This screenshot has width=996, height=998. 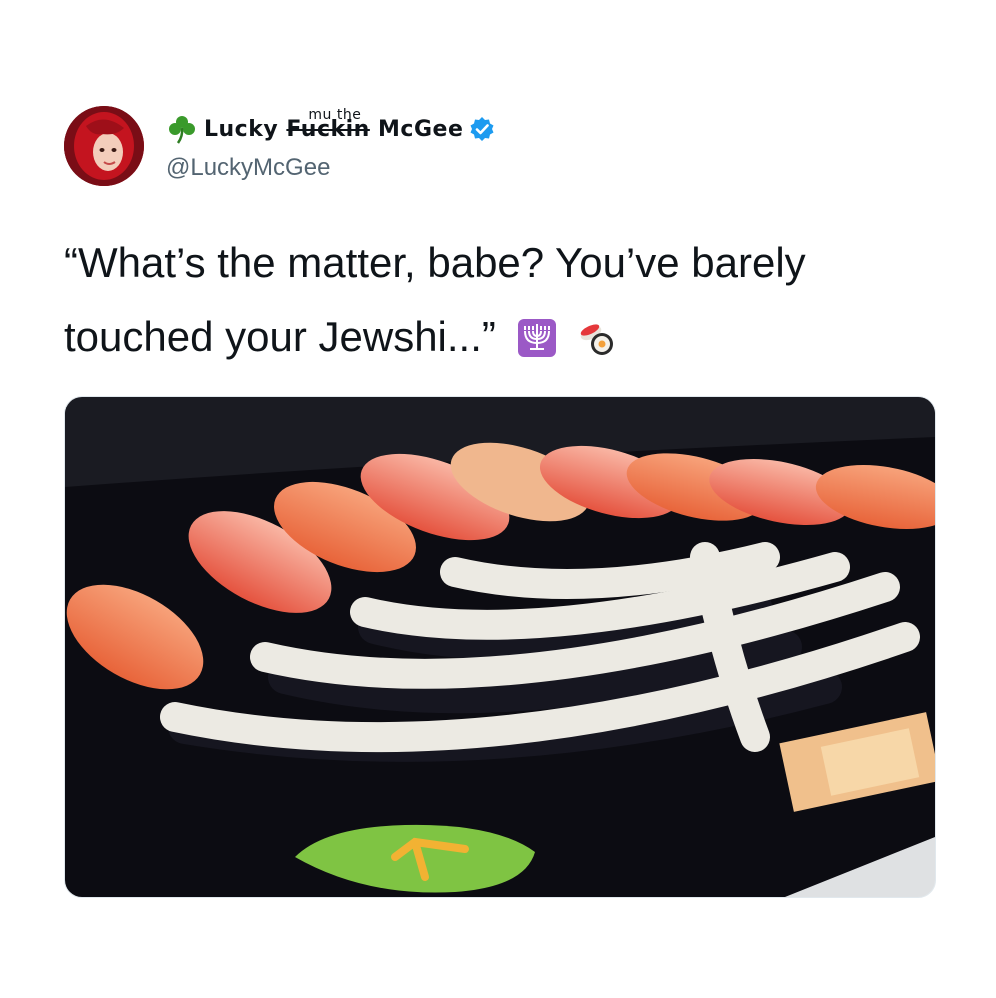 What do you see at coordinates (182, 129) in the screenshot?
I see `shamrock-icon` at bounding box center [182, 129].